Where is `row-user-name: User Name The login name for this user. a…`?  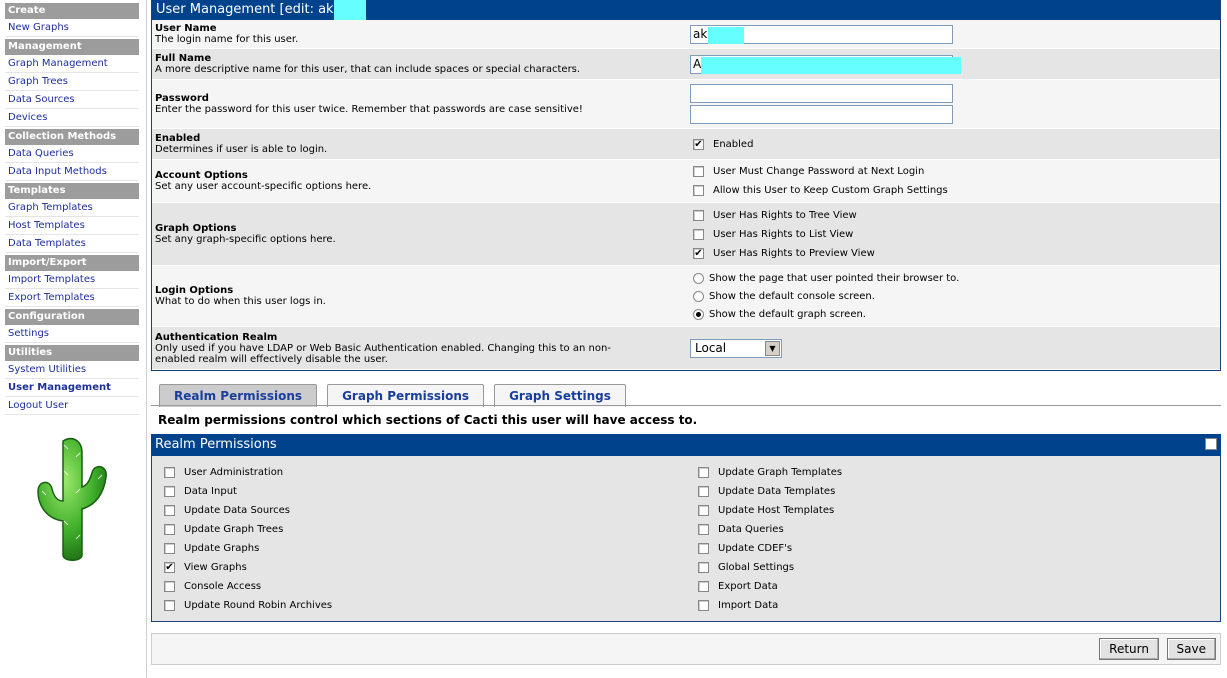 row-user-name: User Name The login name for this user. a… is located at coordinates (686, 34).